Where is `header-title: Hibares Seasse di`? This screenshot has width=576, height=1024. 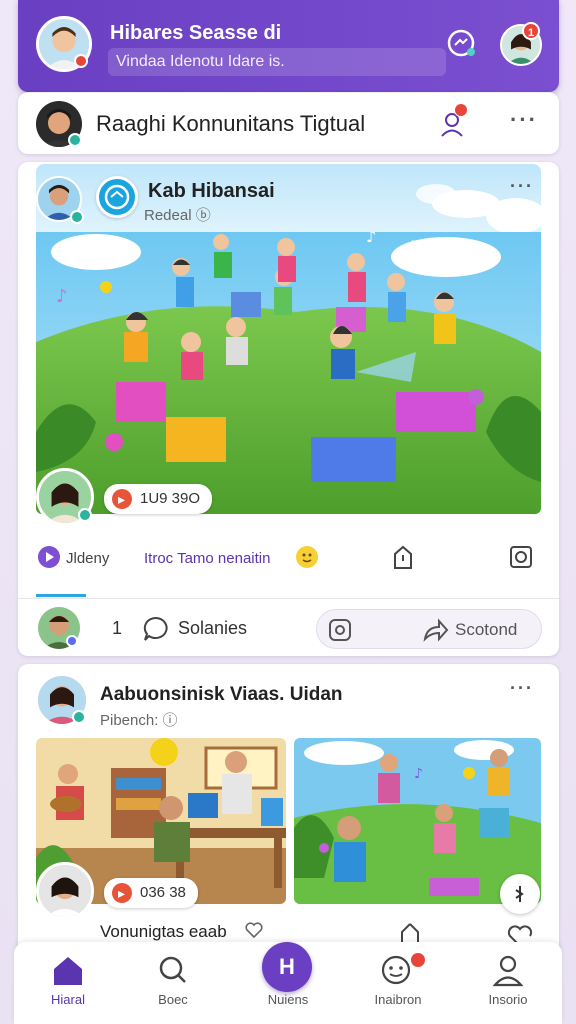 header-title: Hibares Seasse di is located at coordinates (196, 33).